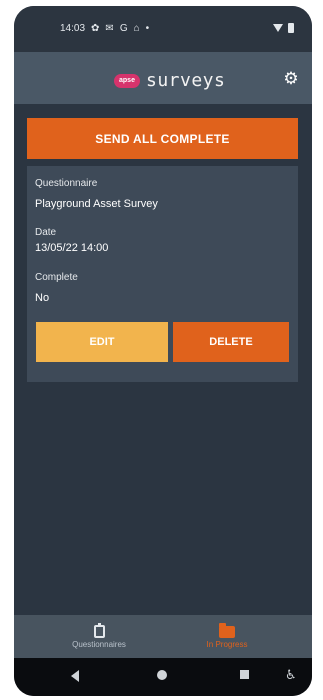 This screenshot has width=323, height=700. I want to click on status-time: 14:03, so click(73, 28).